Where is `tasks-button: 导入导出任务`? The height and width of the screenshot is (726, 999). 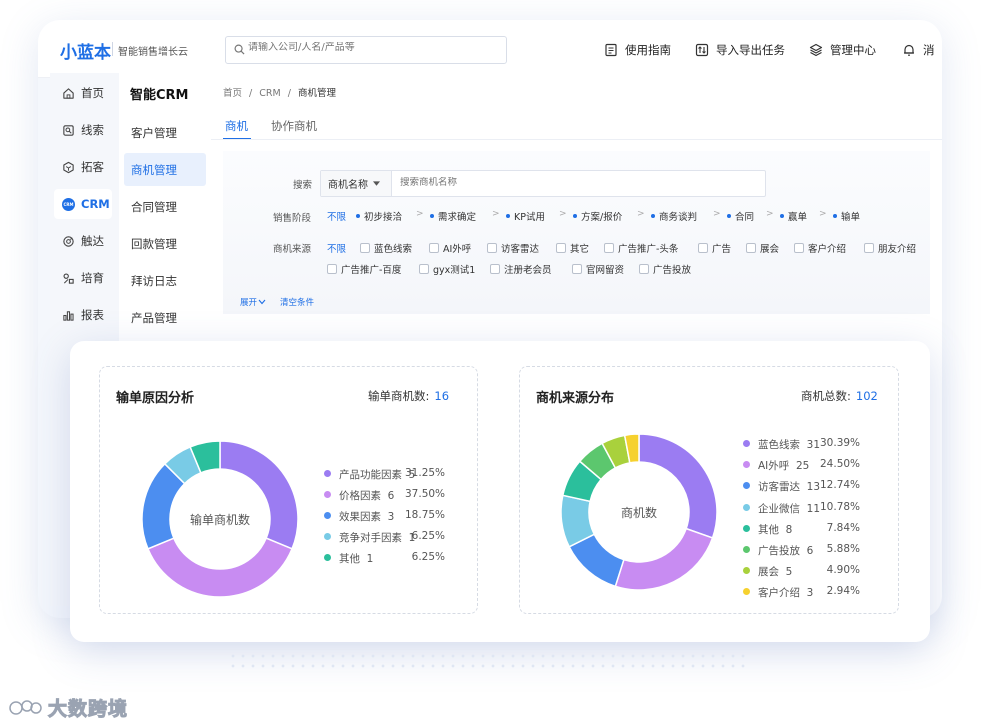 tasks-button: 导入导出任务 is located at coordinates (740, 50).